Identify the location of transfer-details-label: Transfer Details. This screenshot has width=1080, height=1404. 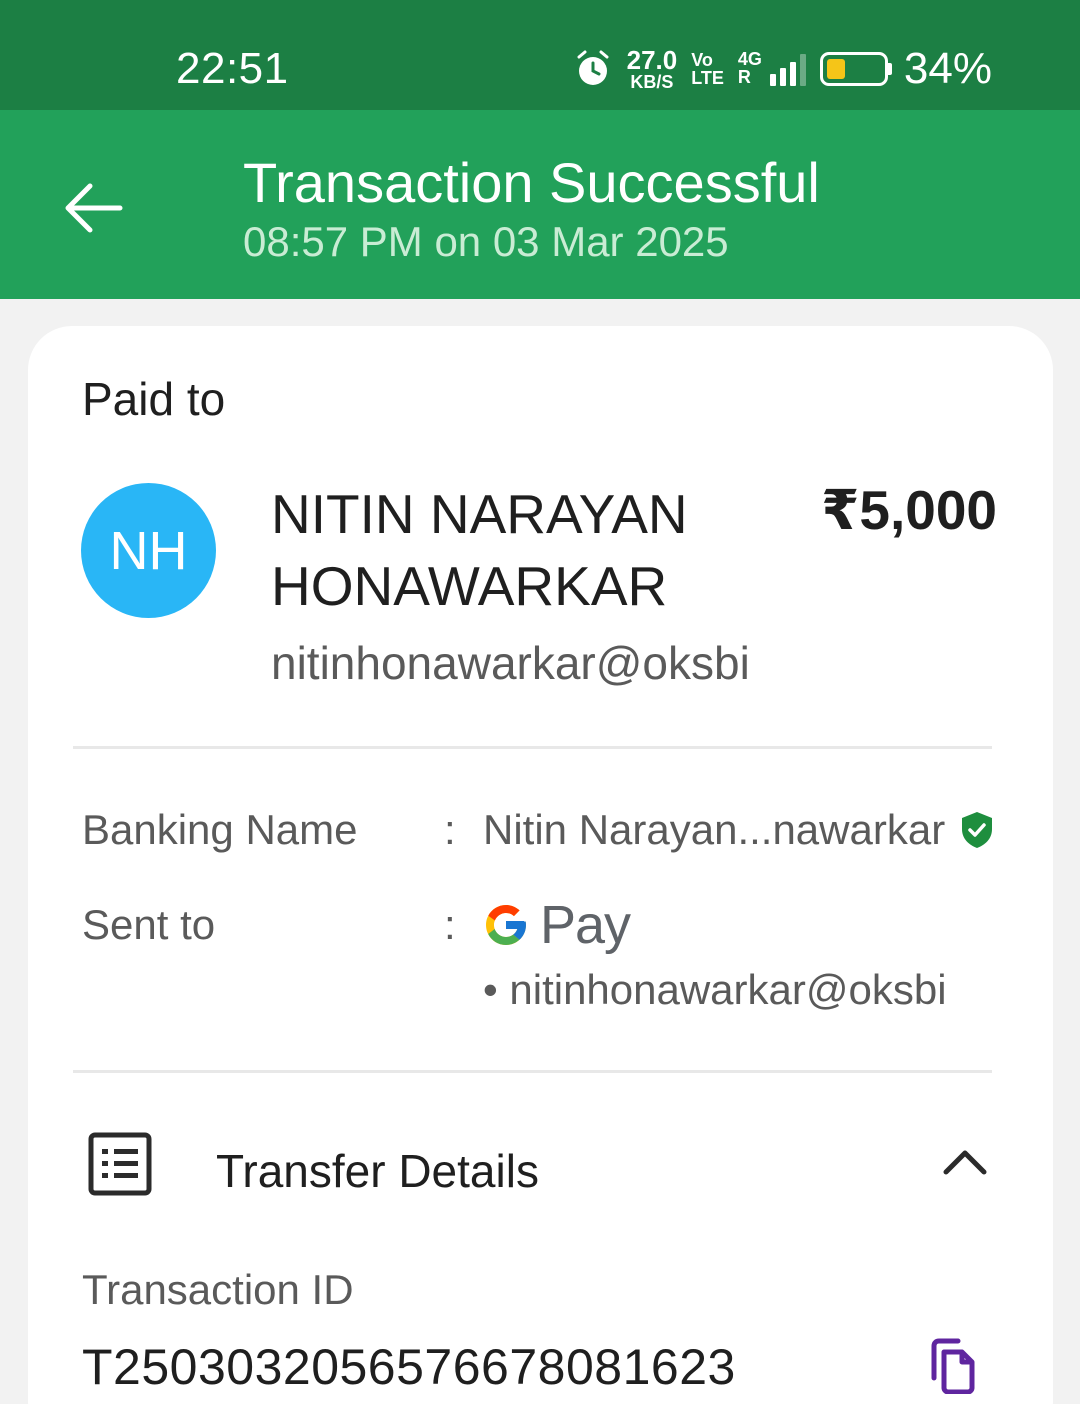
(377, 1171).